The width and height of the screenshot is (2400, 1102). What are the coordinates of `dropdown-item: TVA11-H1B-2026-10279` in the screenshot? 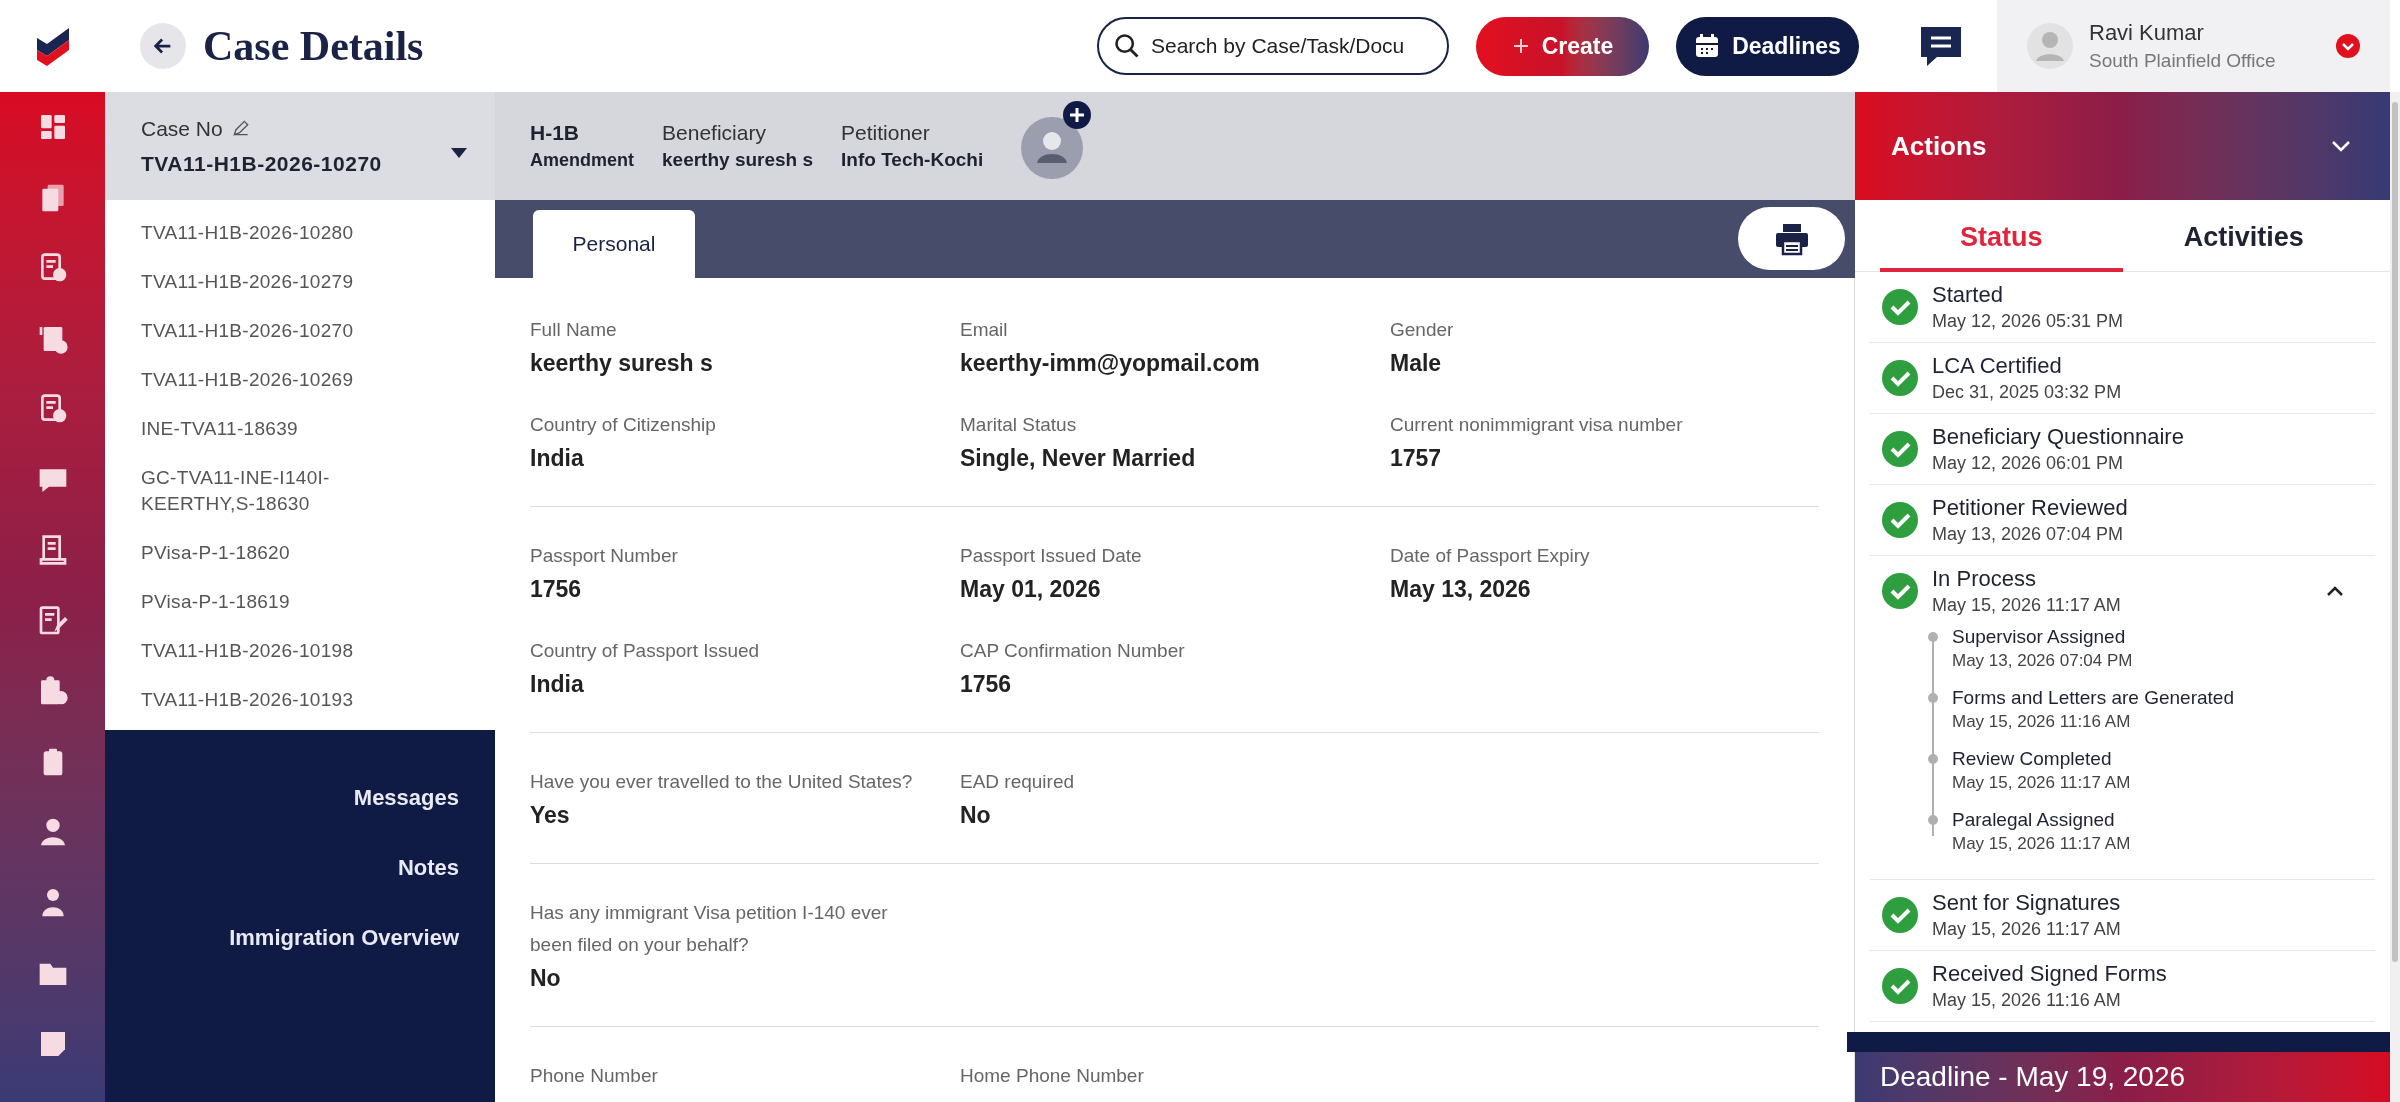 It's located at (276, 282).